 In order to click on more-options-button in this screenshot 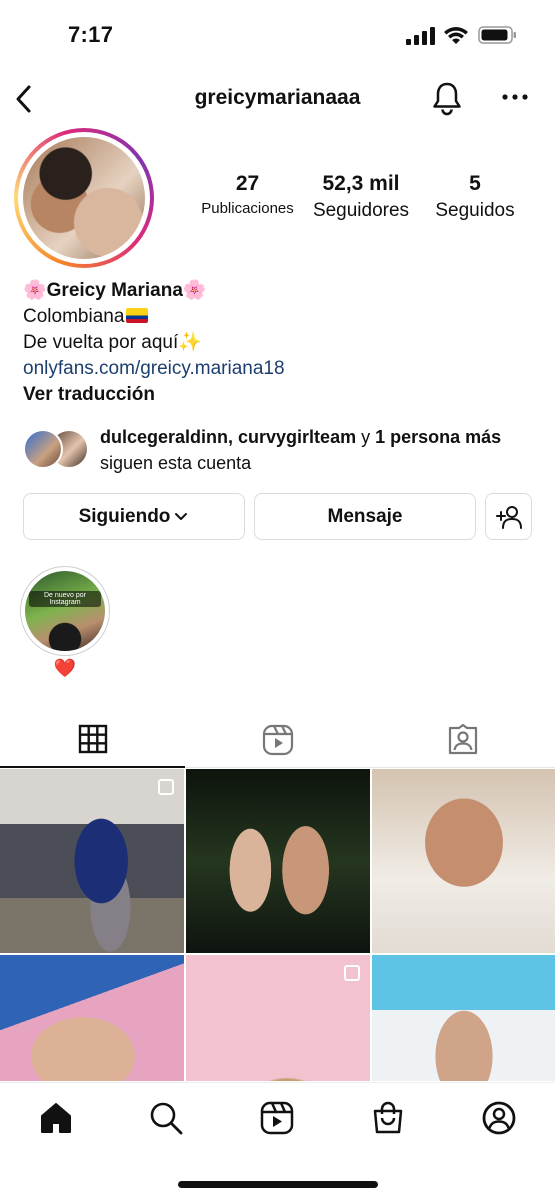, I will do `click(515, 97)`.